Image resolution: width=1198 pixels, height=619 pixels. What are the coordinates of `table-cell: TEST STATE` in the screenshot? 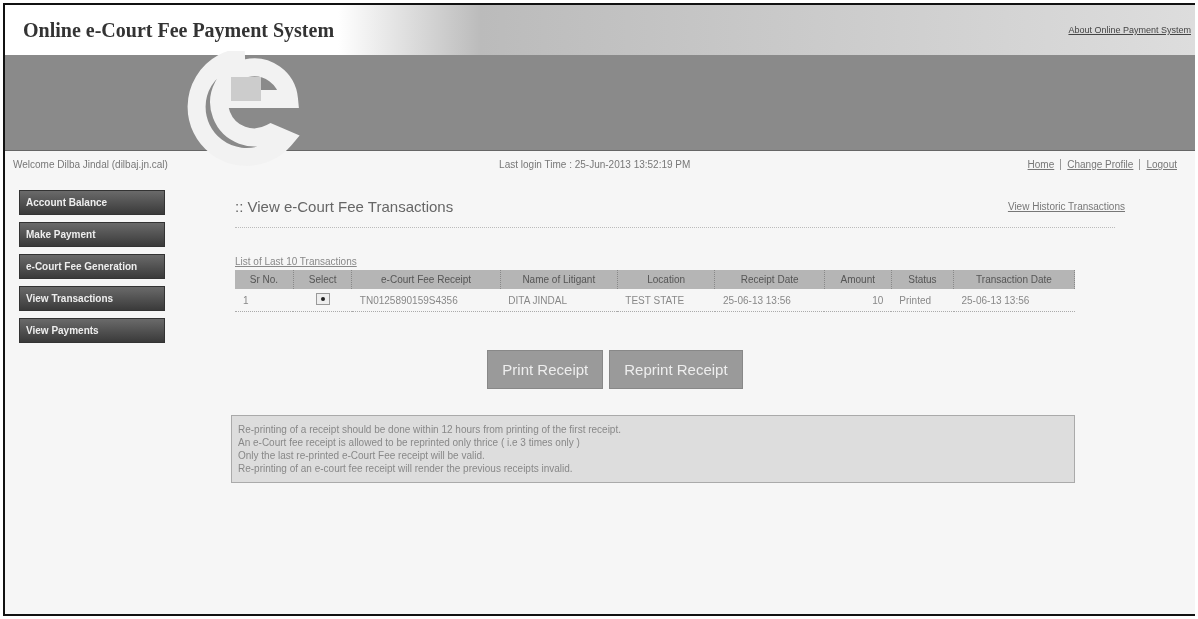 It's located at (666, 300).